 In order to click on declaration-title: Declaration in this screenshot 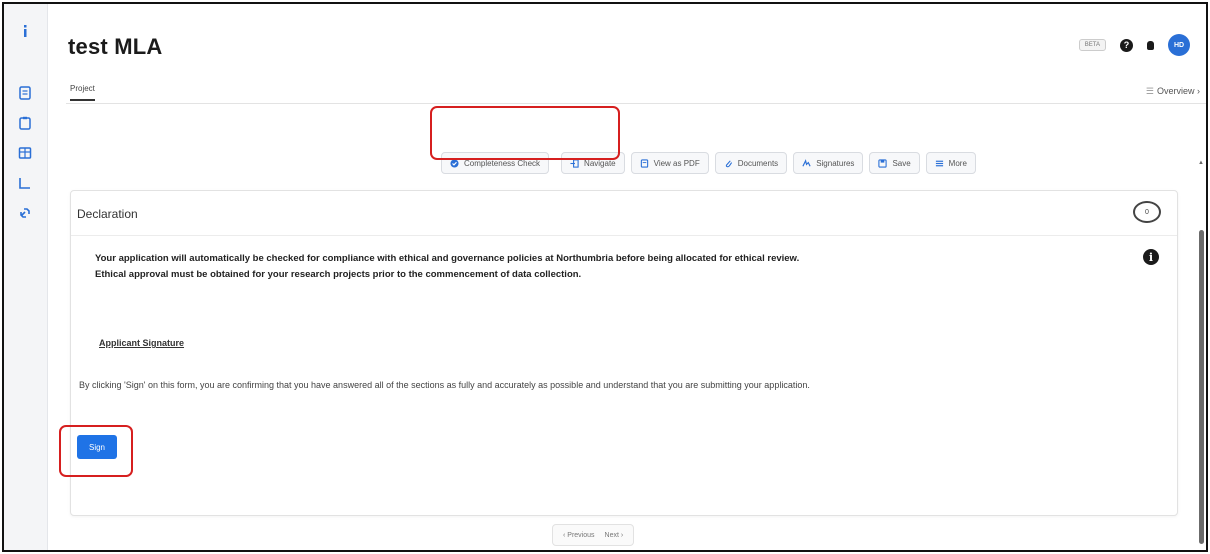, I will do `click(107, 214)`.